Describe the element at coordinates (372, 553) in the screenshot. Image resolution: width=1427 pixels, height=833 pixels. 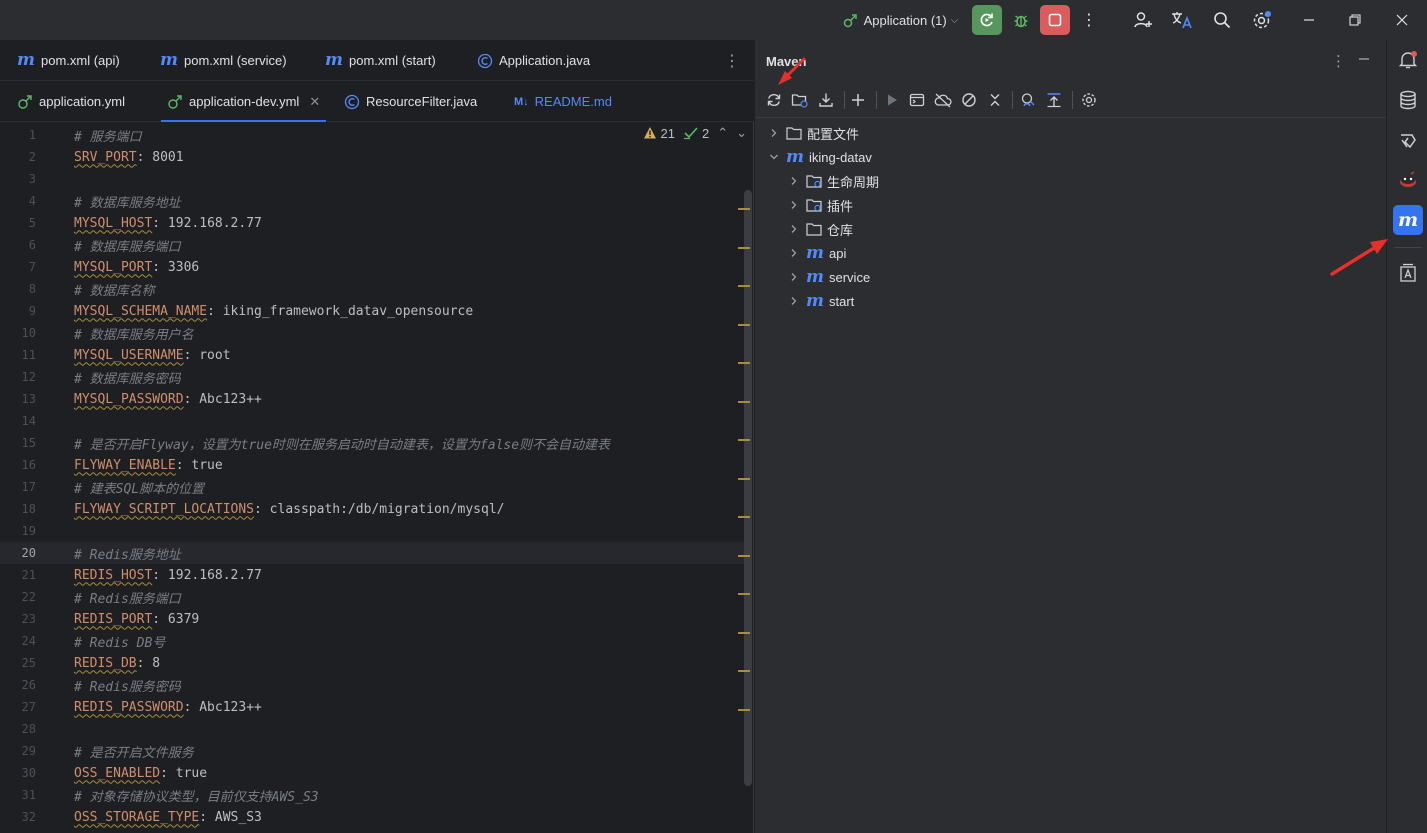
I see `code-line: 20 # Redis服务地址` at that location.